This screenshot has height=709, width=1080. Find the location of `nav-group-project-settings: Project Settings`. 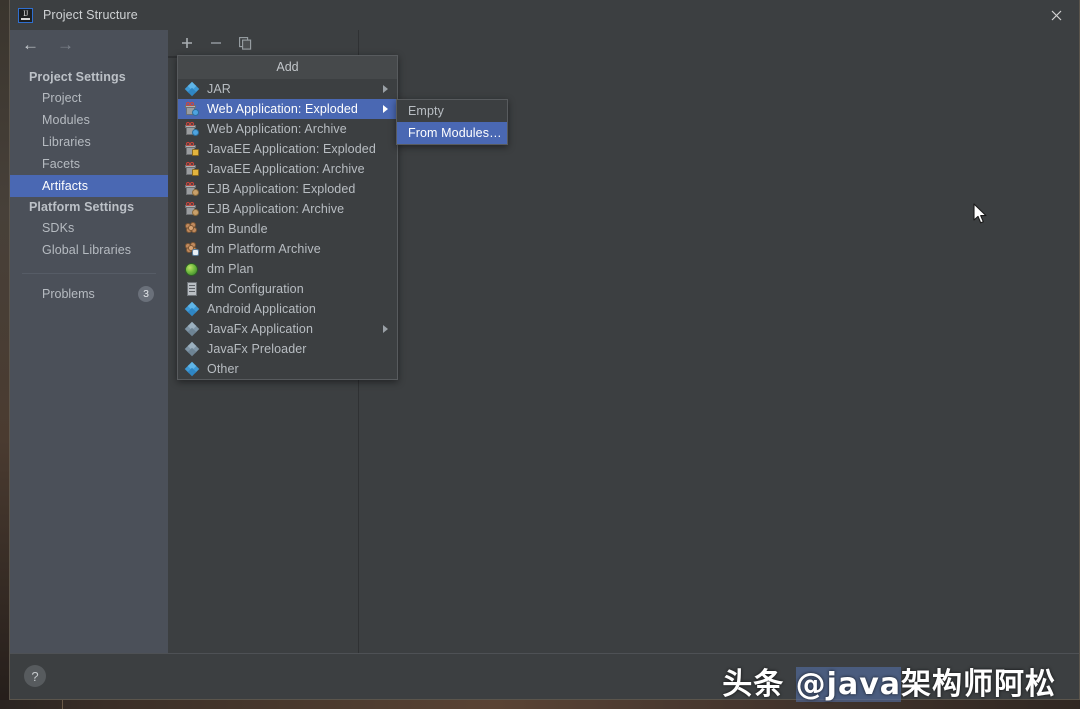

nav-group-project-settings: Project Settings is located at coordinates (77, 77).